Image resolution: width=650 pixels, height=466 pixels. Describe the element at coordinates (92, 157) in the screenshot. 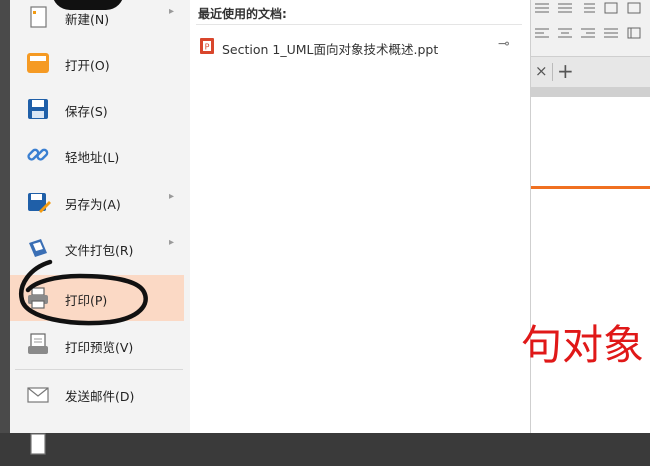

I see `menu-label-link: 轻地址(L)` at that location.